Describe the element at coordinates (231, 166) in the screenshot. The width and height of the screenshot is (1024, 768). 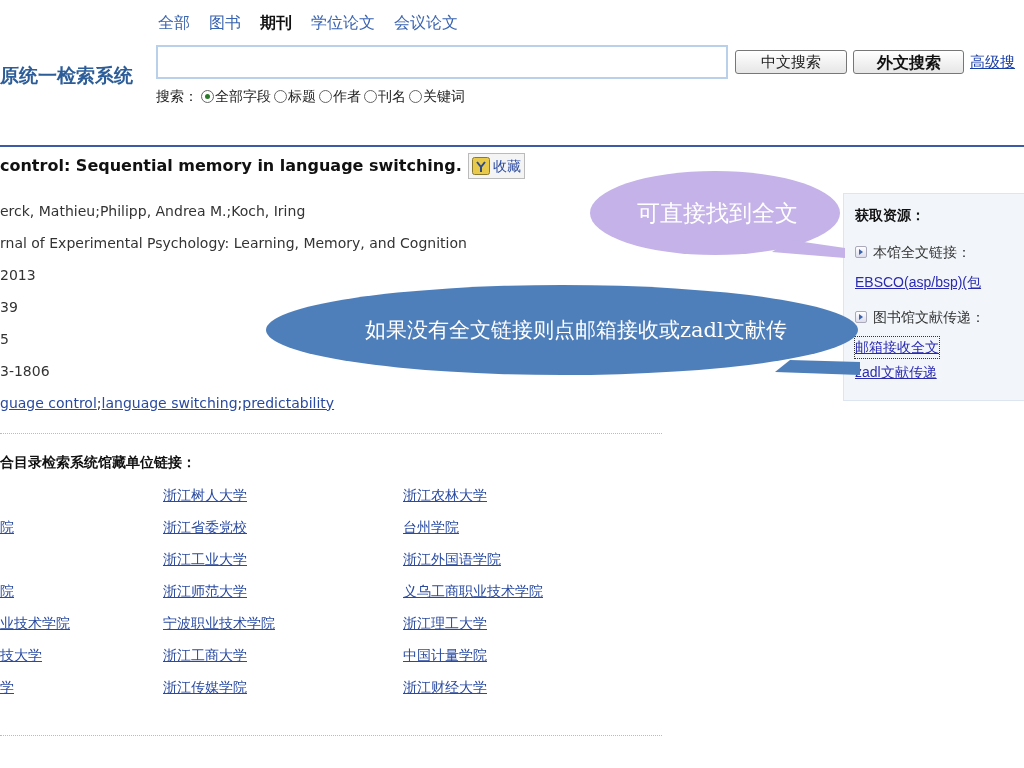
I see `record-title: control: Sequential memory in language switching.` at that location.